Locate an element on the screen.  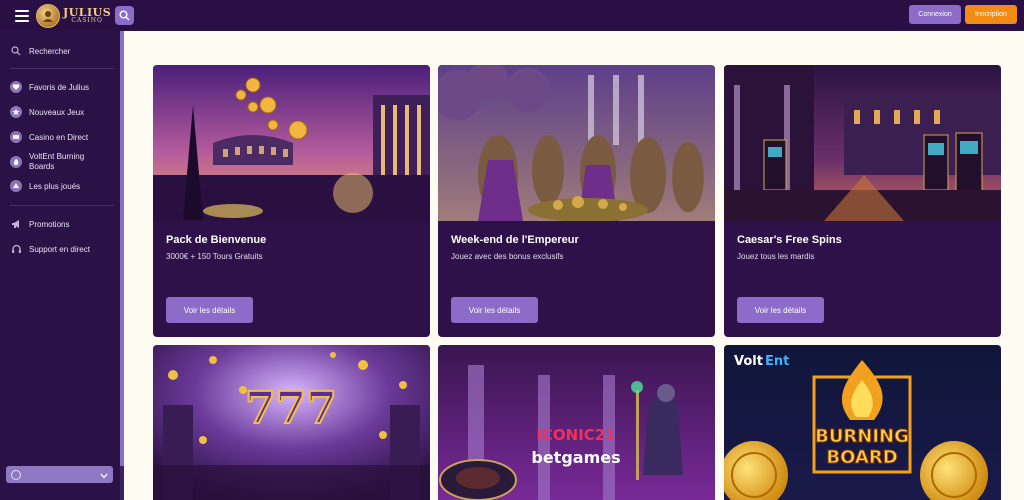
betgames-logo: betgames is located at coordinates (575, 457).